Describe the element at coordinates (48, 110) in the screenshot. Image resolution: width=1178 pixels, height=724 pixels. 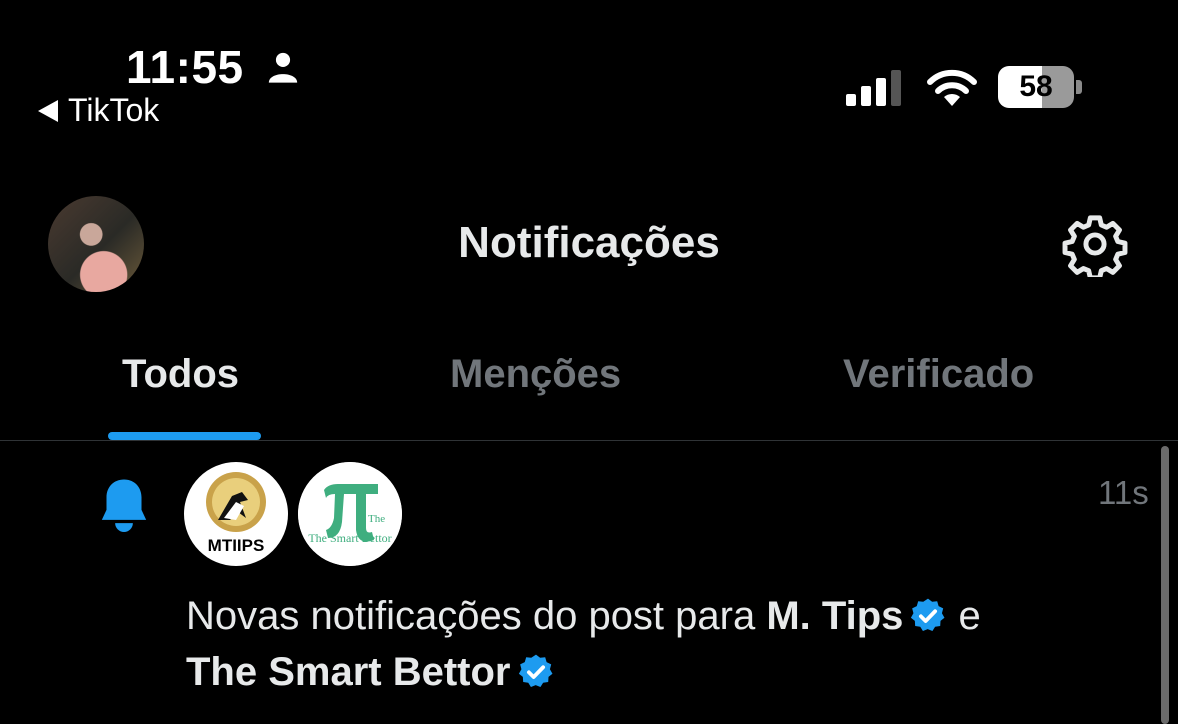
I see `back-arrow-icon` at that location.